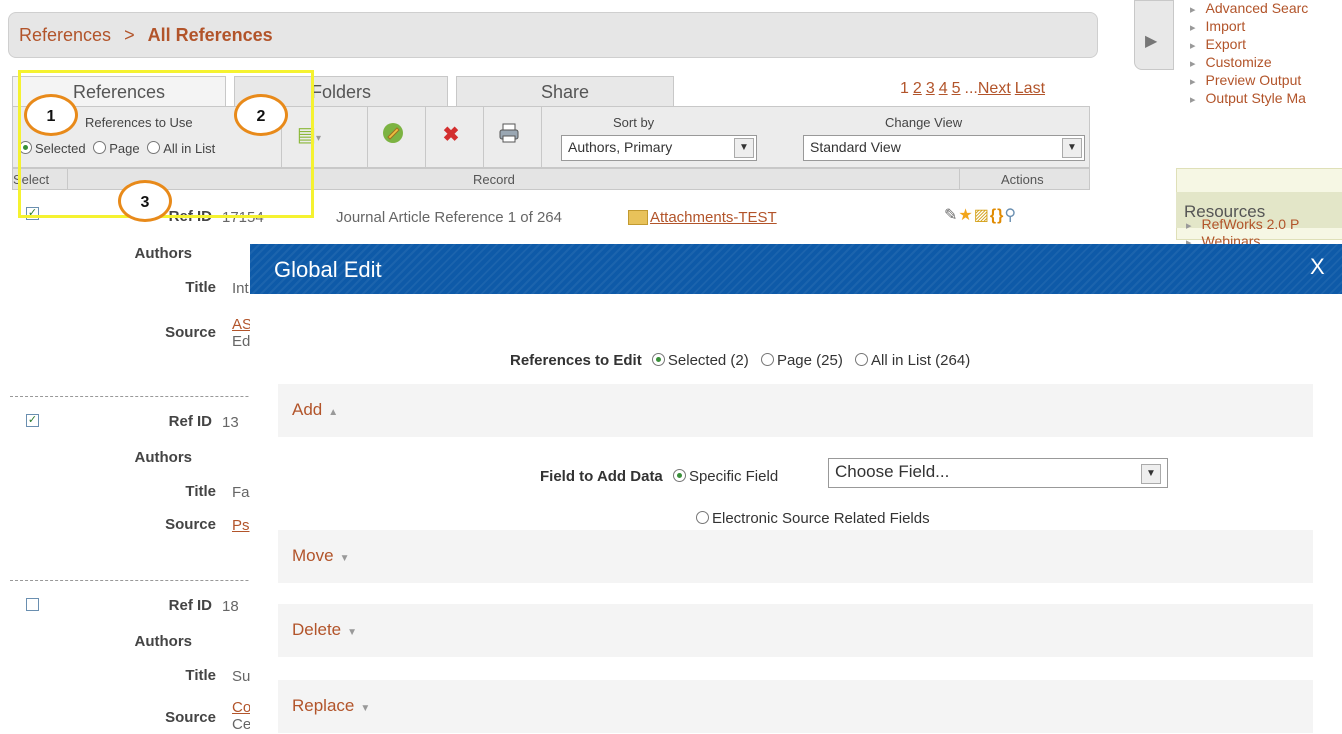  What do you see at coordinates (1317, 267) in the screenshot?
I see `close-button: X` at bounding box center [1317, 267].